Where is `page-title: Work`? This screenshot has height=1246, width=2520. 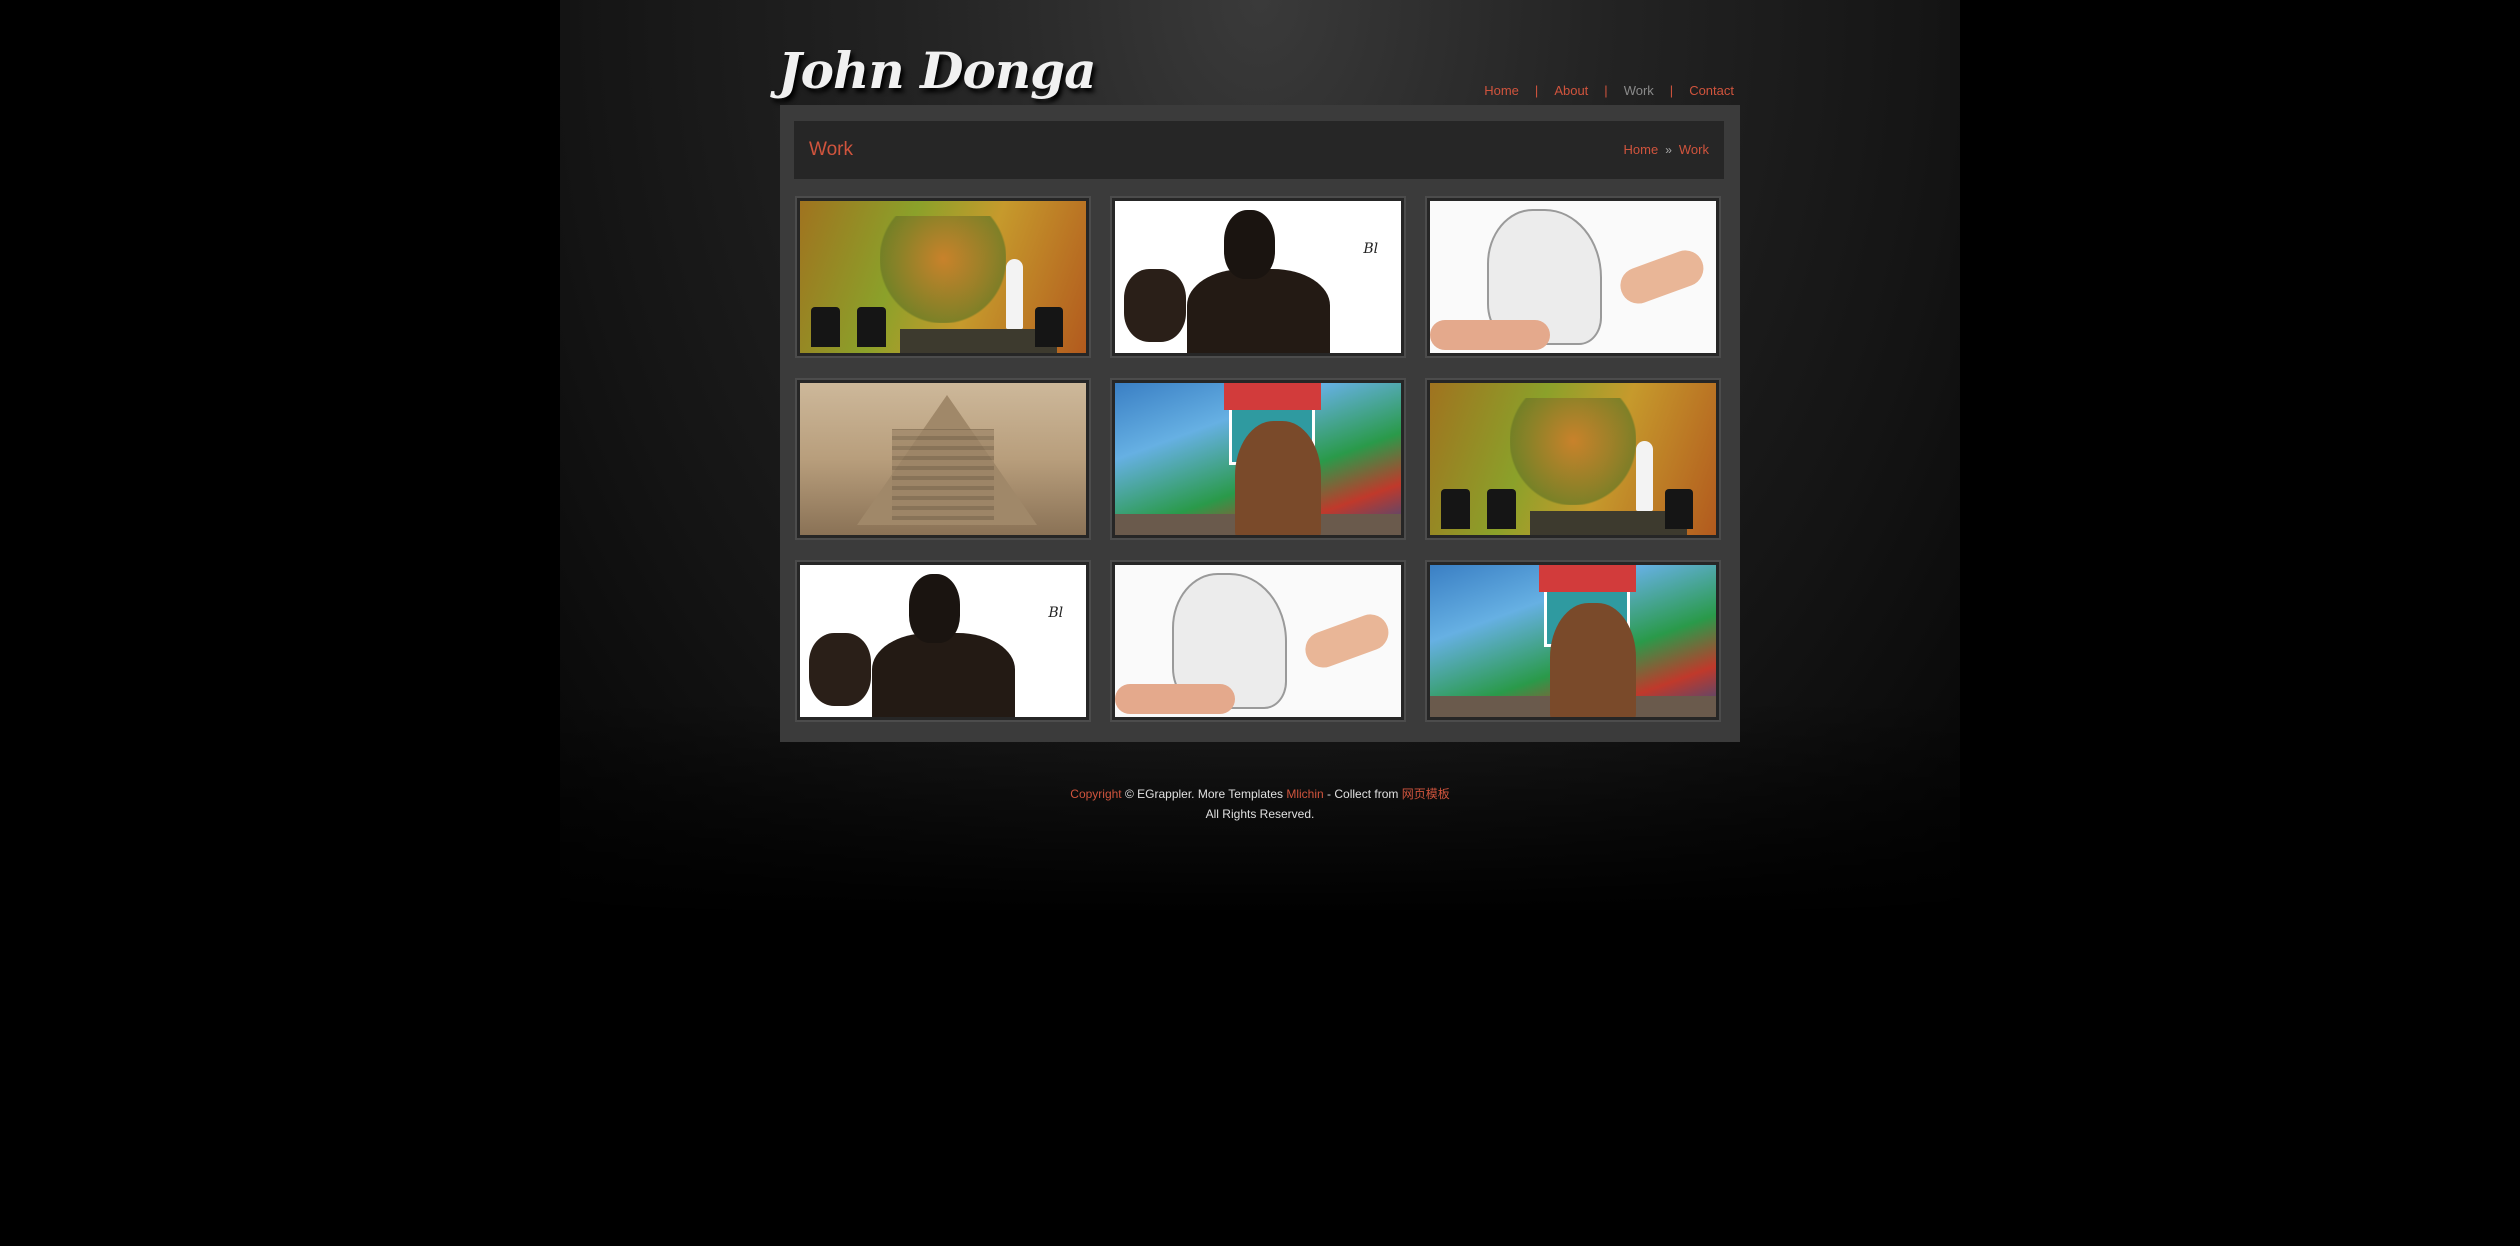 page-title: Work is located at coordinates (831, 149).